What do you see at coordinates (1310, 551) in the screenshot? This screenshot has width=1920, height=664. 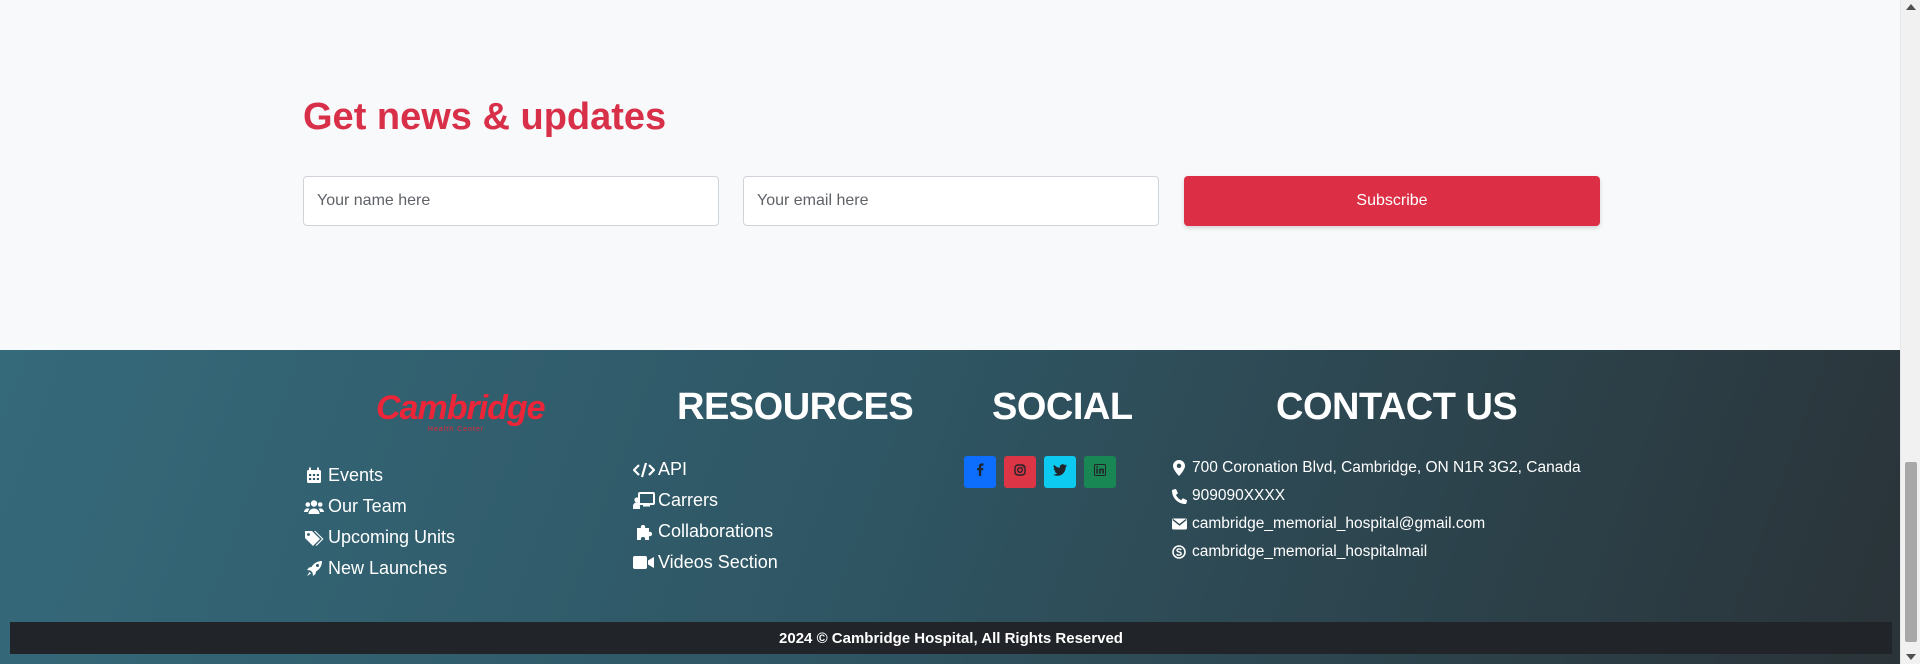 I see `contact-skype-text: cambridge_memorial_hospitalmail` at bounding box center [1310, 551].